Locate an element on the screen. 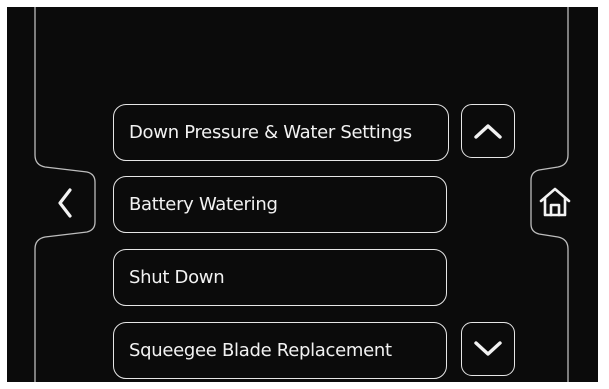 The width and height of the screenshot is (609, 389). scroll-down-button is located at coordinates (488, 349).